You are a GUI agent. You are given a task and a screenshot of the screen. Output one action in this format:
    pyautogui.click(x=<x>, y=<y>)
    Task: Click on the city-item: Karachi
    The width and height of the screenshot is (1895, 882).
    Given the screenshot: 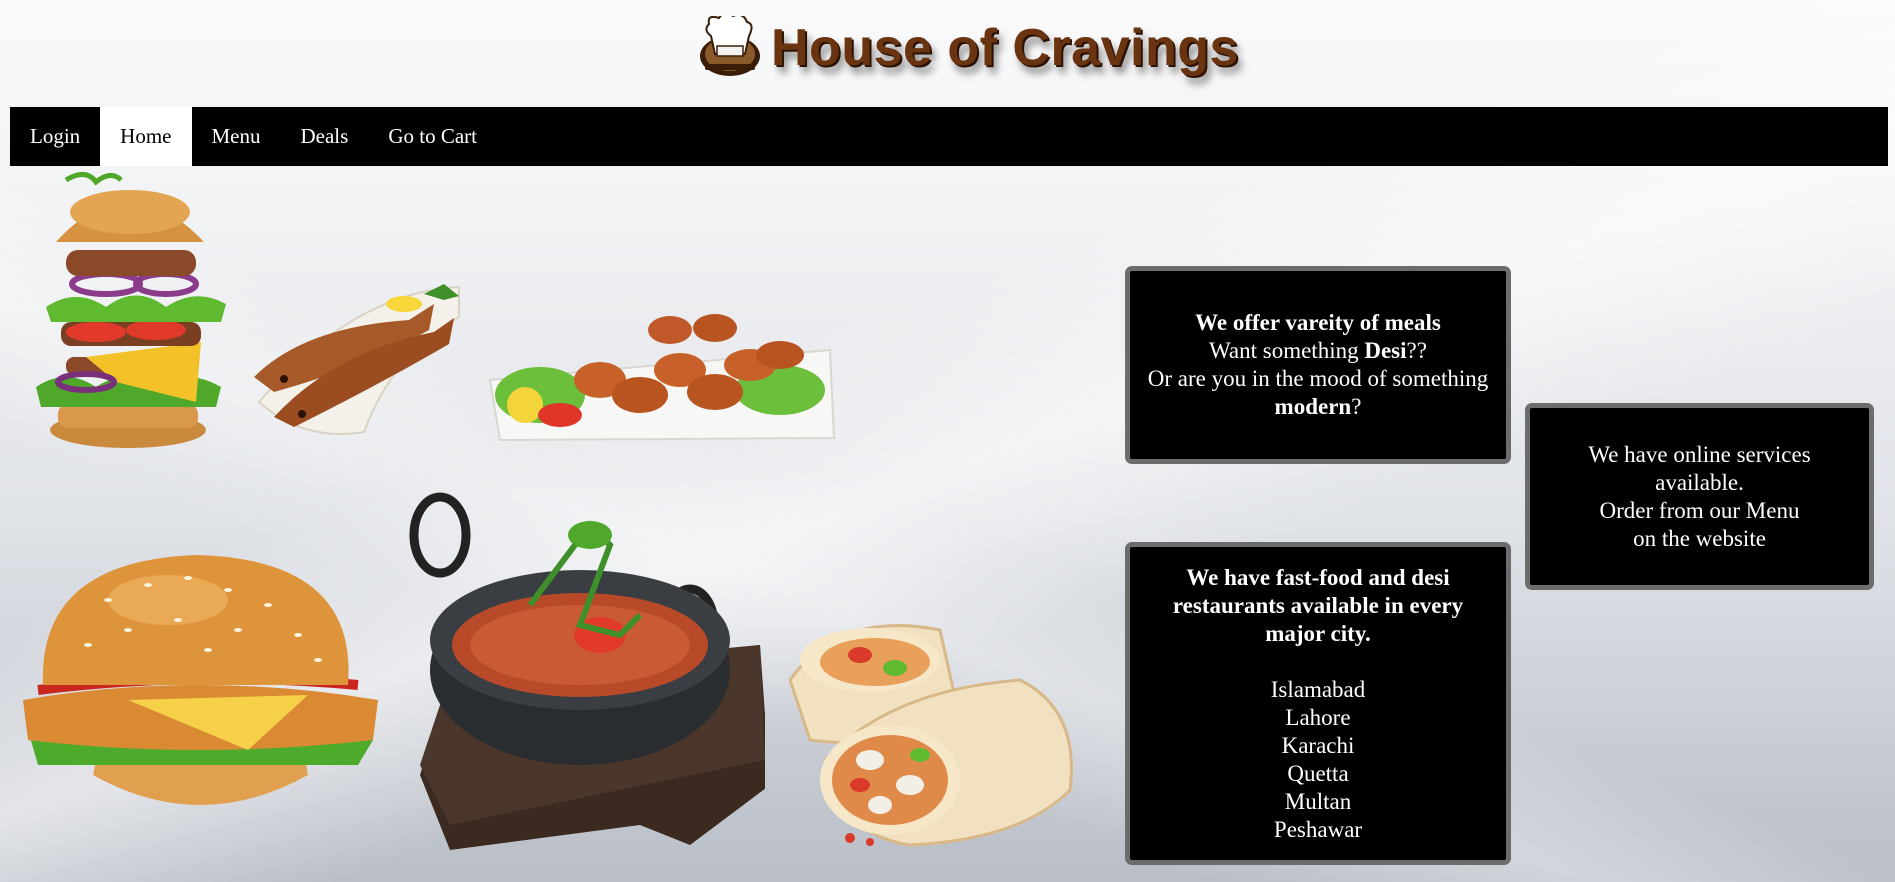 What is the action you would take?
    pyautogui.click(x=1318, y=745)
    